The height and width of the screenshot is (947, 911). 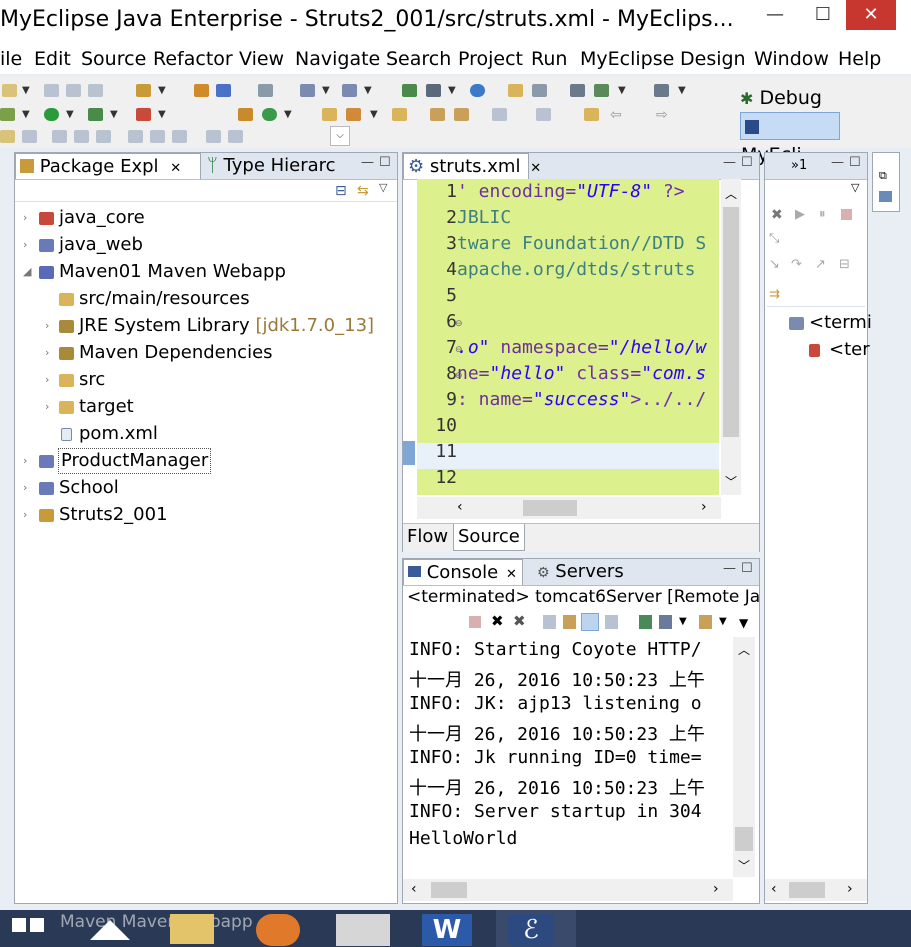 What do you see at coordinates (143, 90) in the screenshot?
I see `deploy-icon` at bounding box center [143, 90].